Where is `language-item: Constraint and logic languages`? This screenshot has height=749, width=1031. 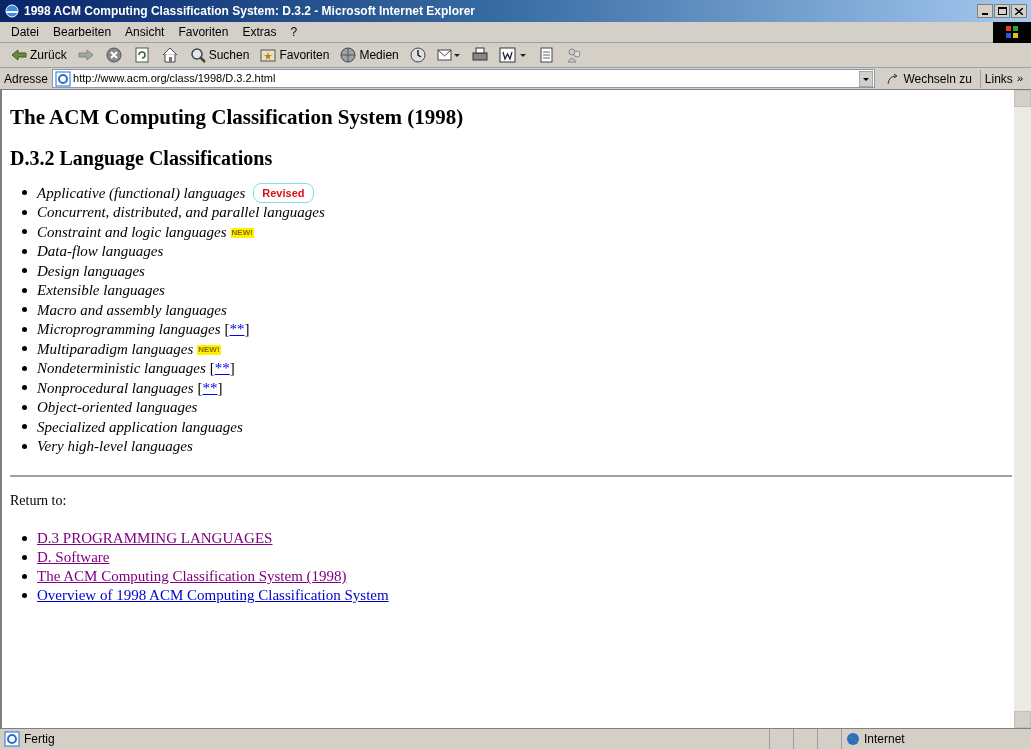
language-item: Constraint and logic languages is located at coordinates (132, 232).